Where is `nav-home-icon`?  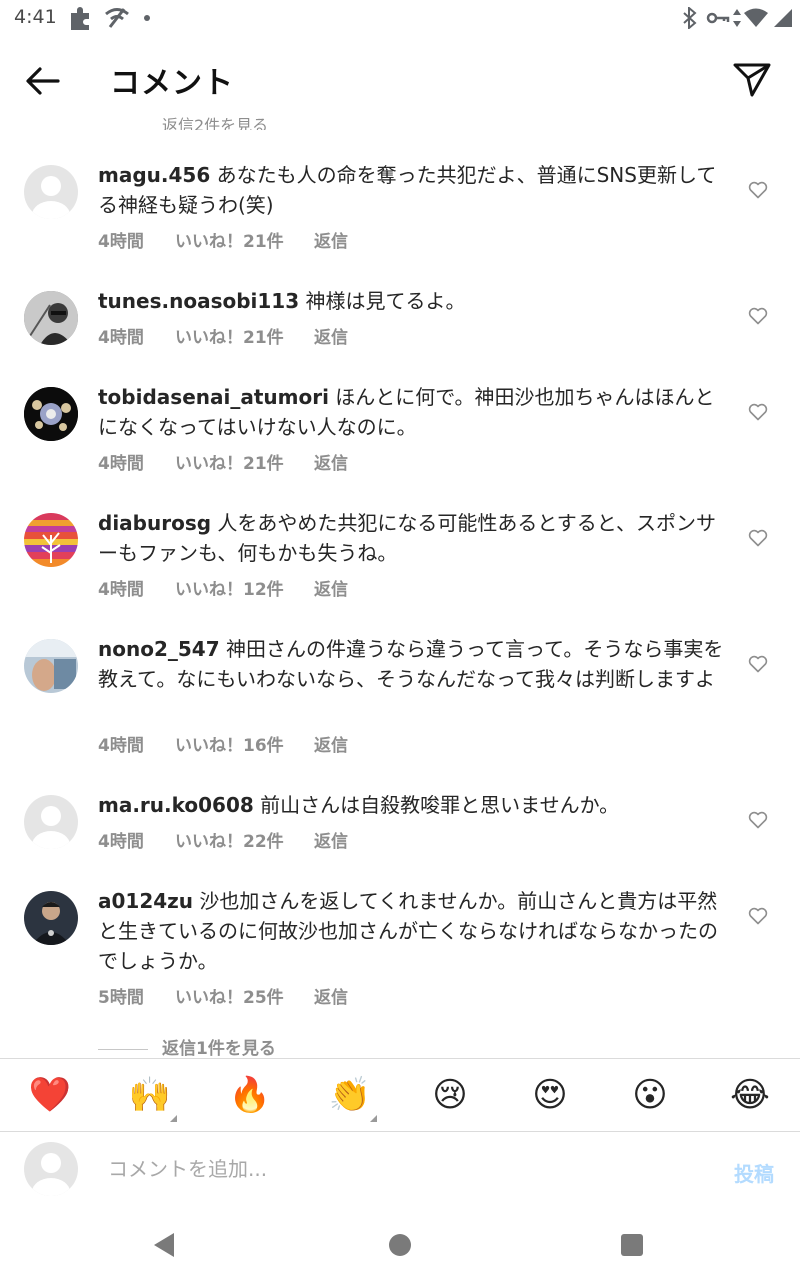 nav-home-icon is located at coordinates (400, 1245).